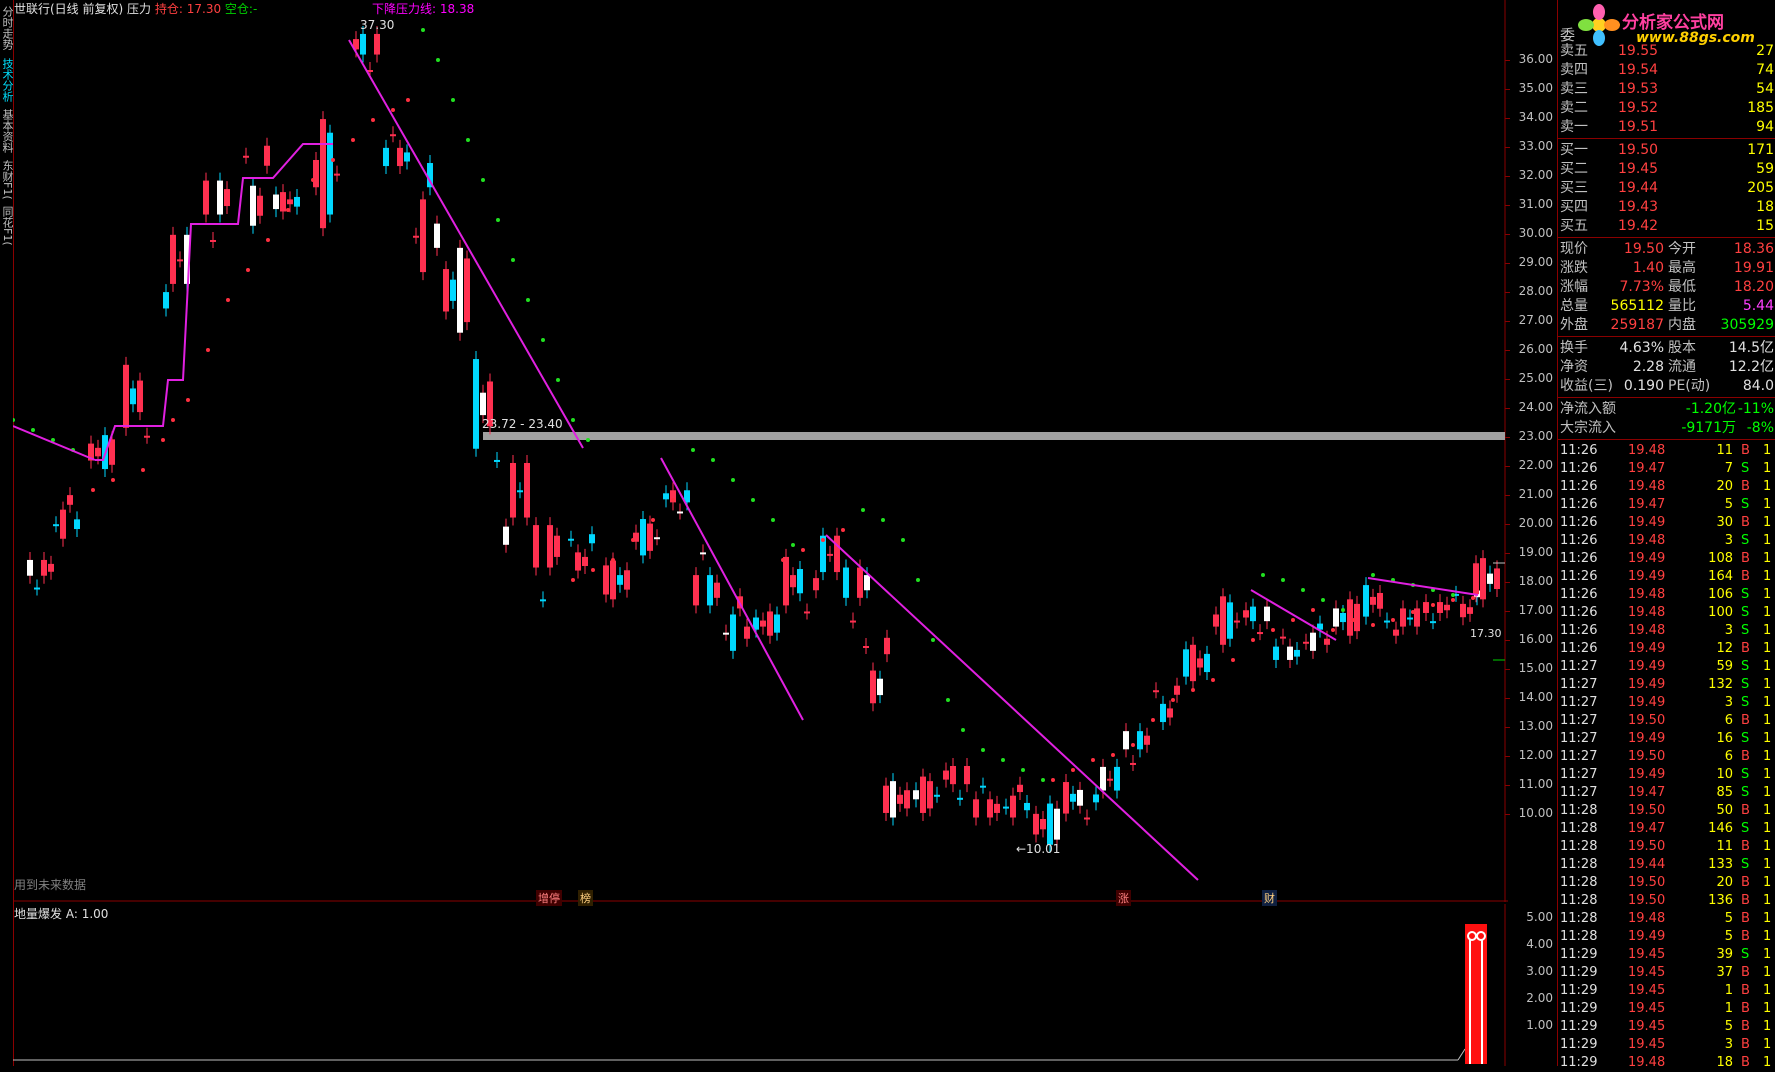  I want to click on order-book-sell-row: 卖一 19.51 94, so click(1666, 127).